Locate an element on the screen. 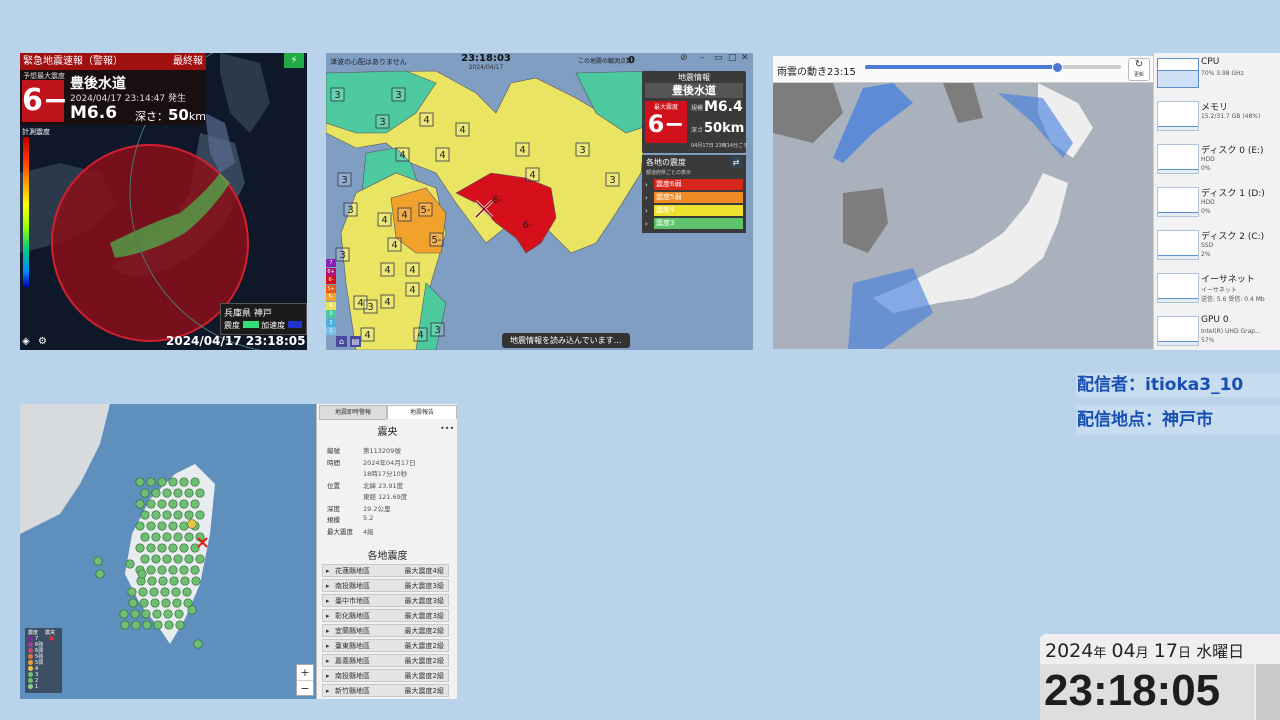  home-icon: ⌂ is located at coordinates (341, 341).